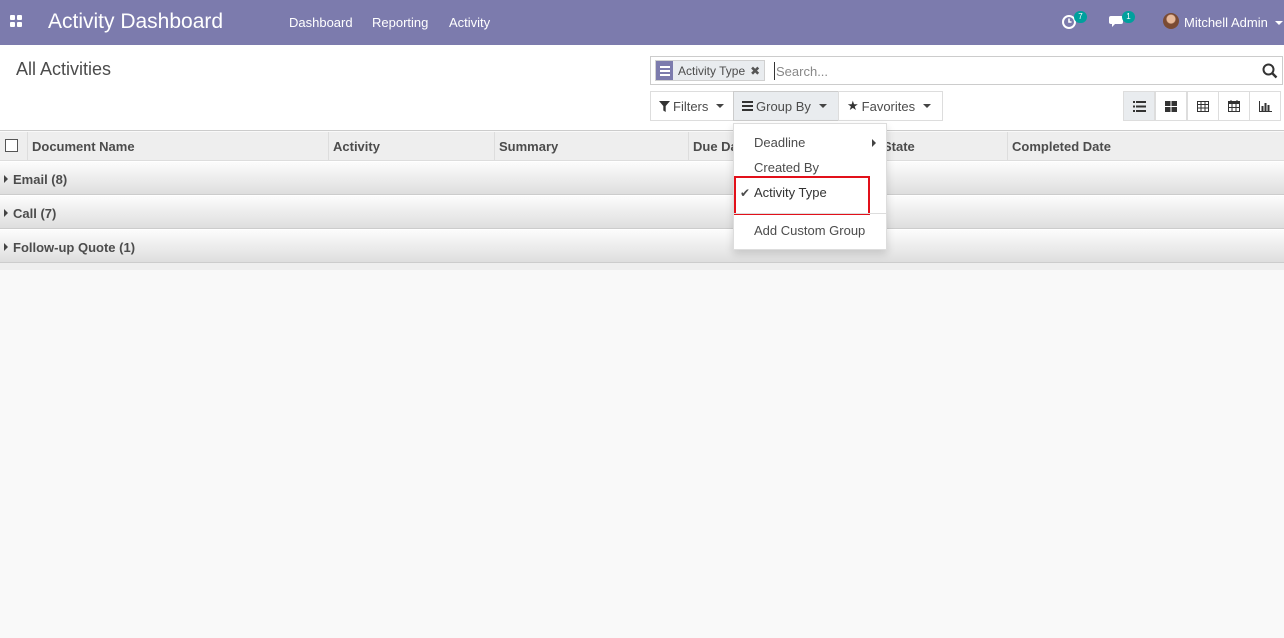 Image resolution: width=1284 pixels, height=638 pixels. I want to click on select-all-checkbox, so click(11, 145).